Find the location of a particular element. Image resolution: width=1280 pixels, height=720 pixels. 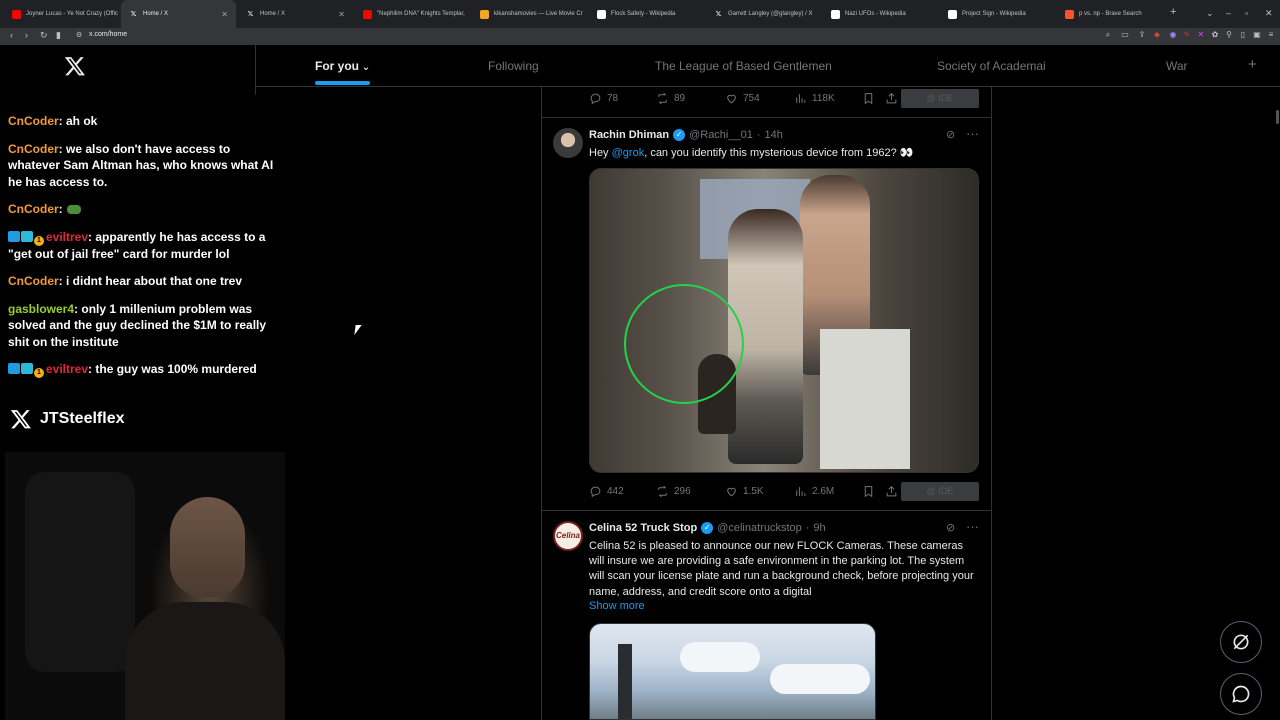

avatar is located at coordinates (568, 143).